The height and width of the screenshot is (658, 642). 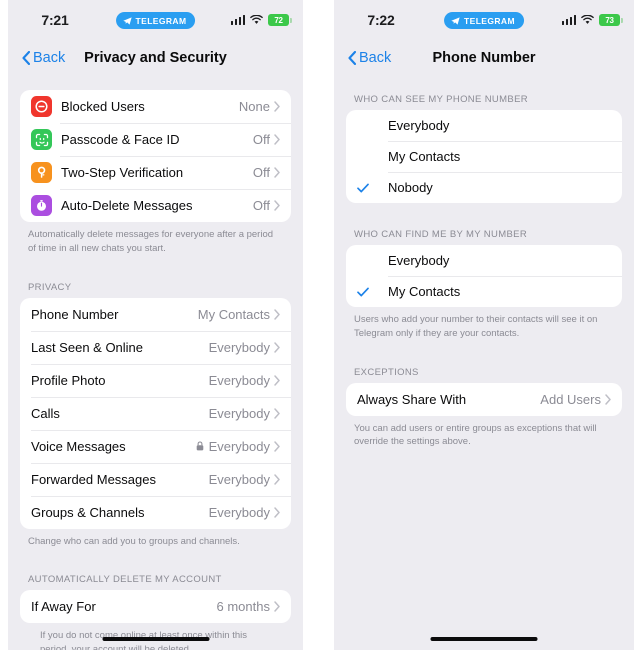 I want to click on row-always-share-with: Always Share With Add Users, so click(x=484, y=399).